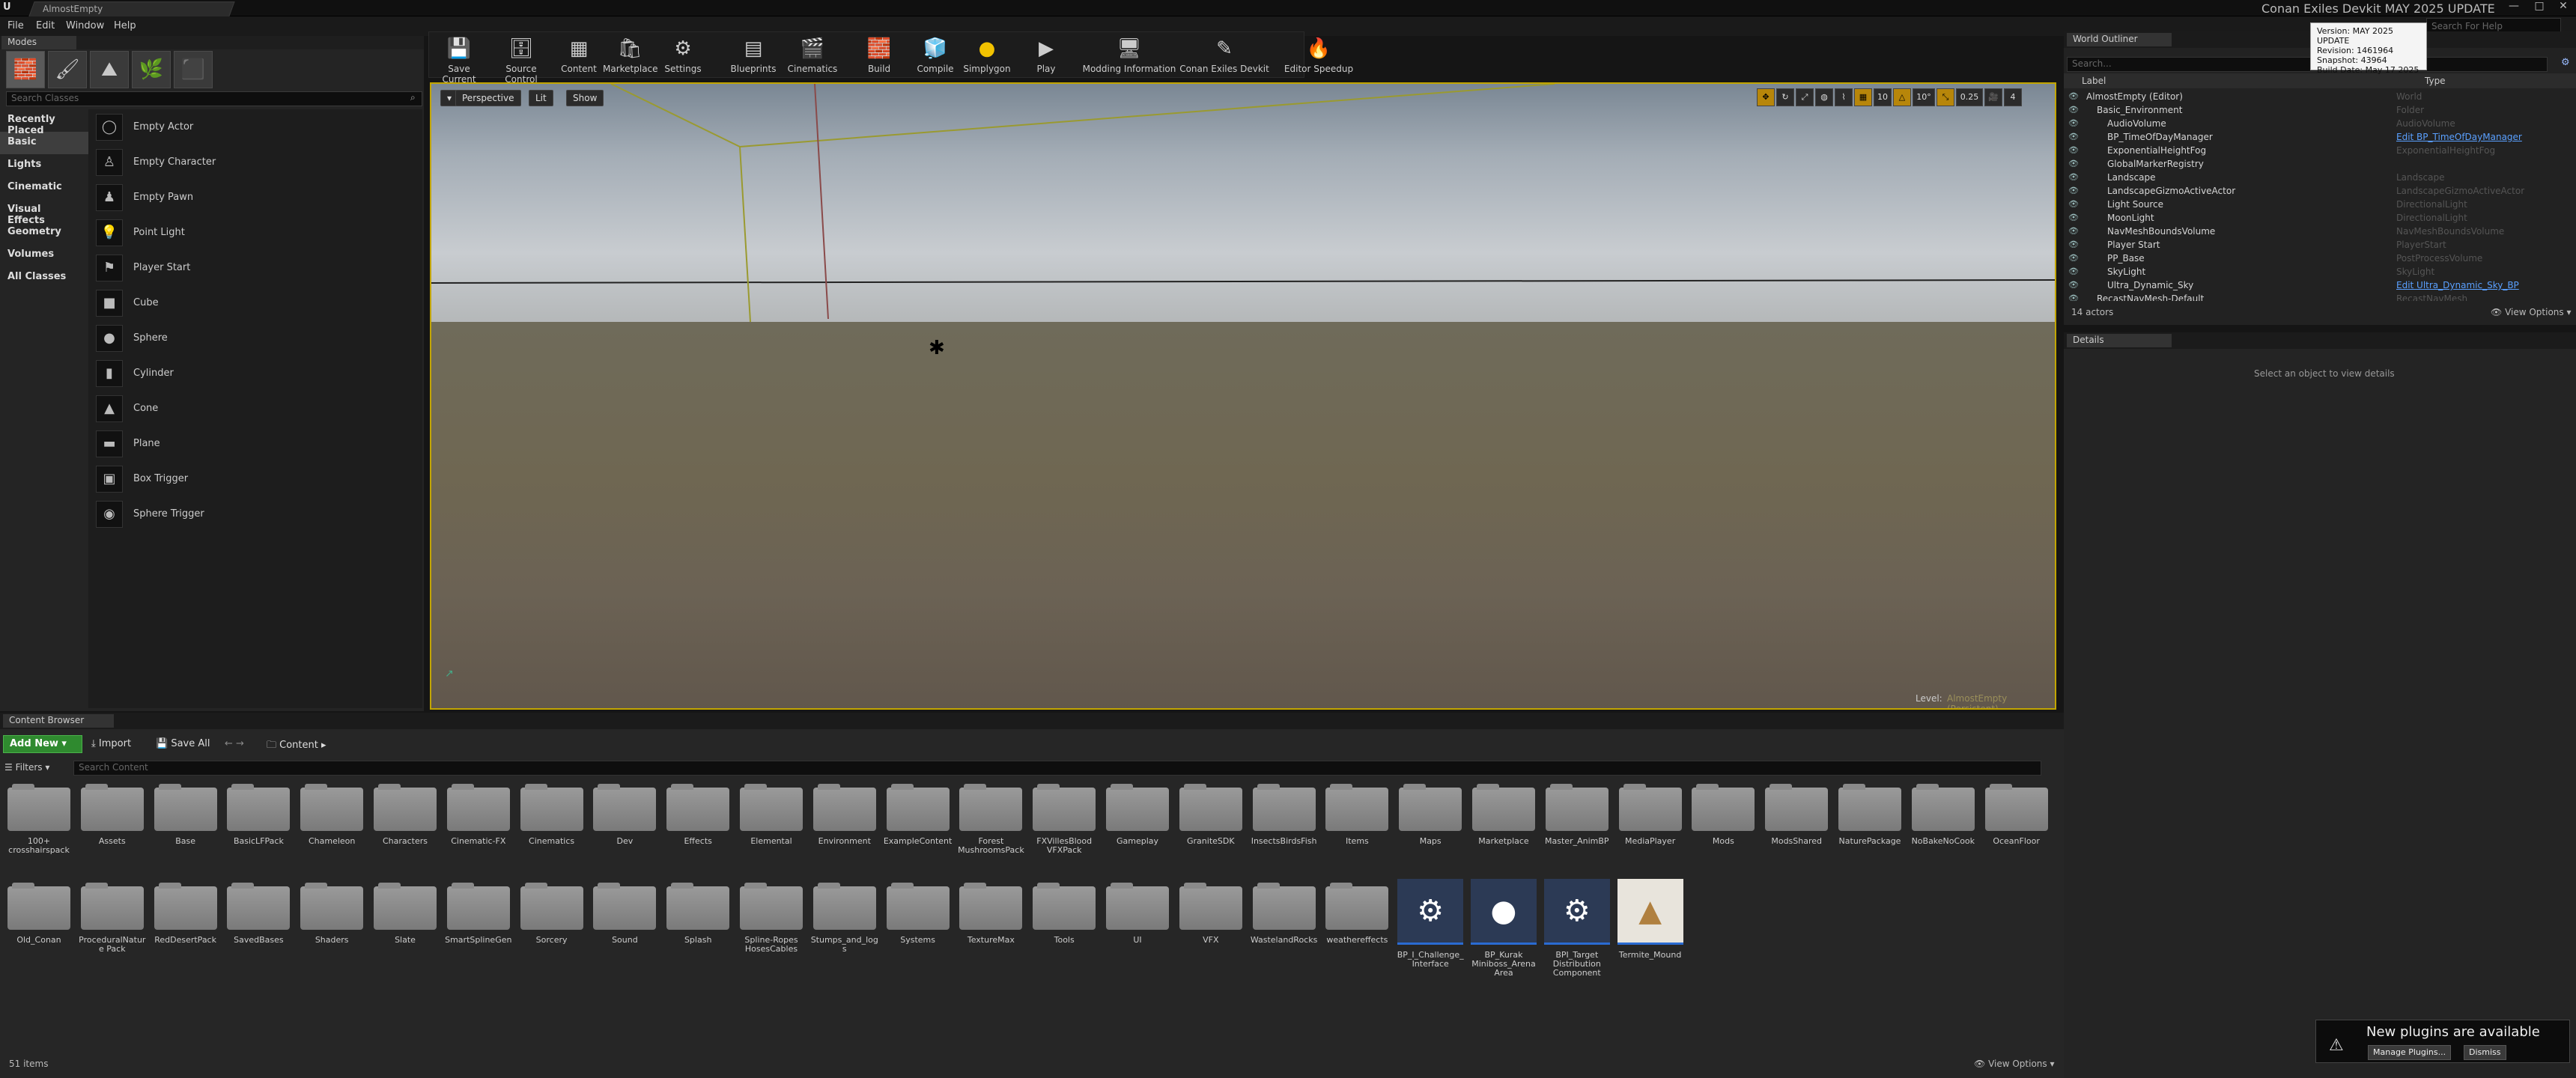  Describe the element at coordinates (1785, 97) in the screenshot. I see `rotate-icon: ↻` at that location.